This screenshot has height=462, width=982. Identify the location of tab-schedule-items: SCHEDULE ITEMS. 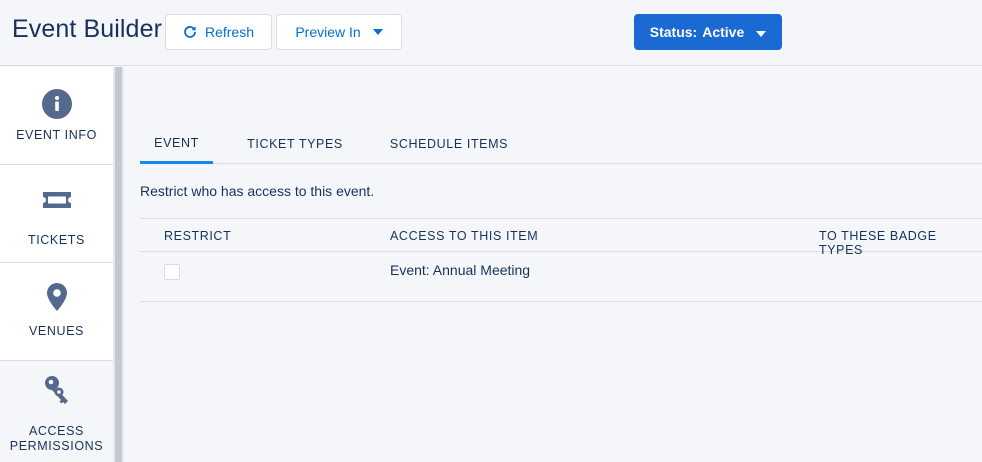
(449, 143).